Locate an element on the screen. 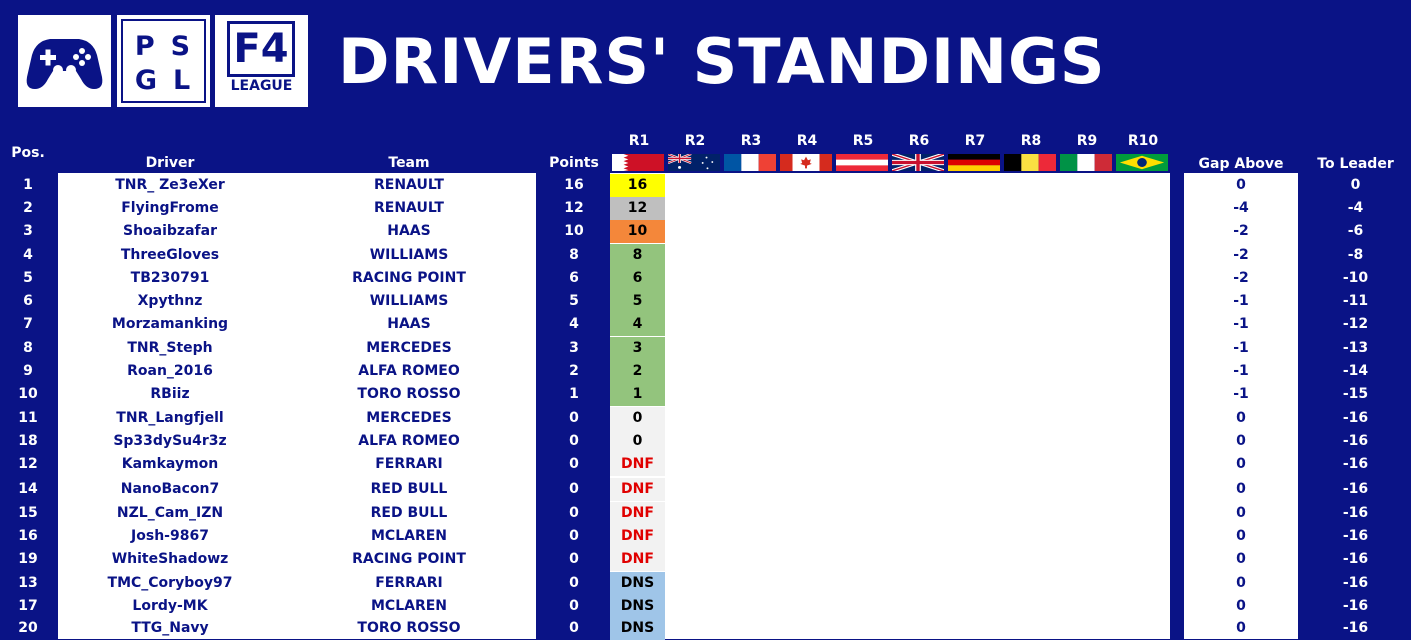  row-driver: Josh-9867 is located at coordinates (170, 536).